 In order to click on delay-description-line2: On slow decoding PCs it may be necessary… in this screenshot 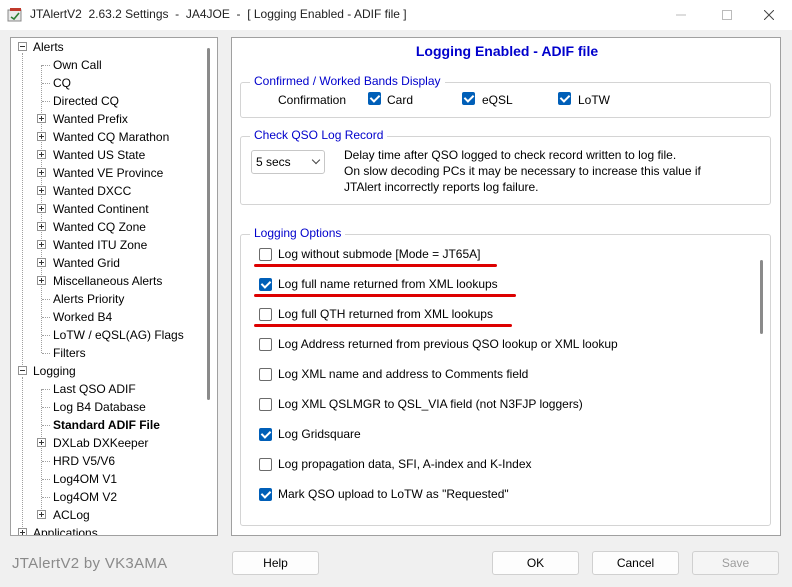, I will do `click(522, 171)`.